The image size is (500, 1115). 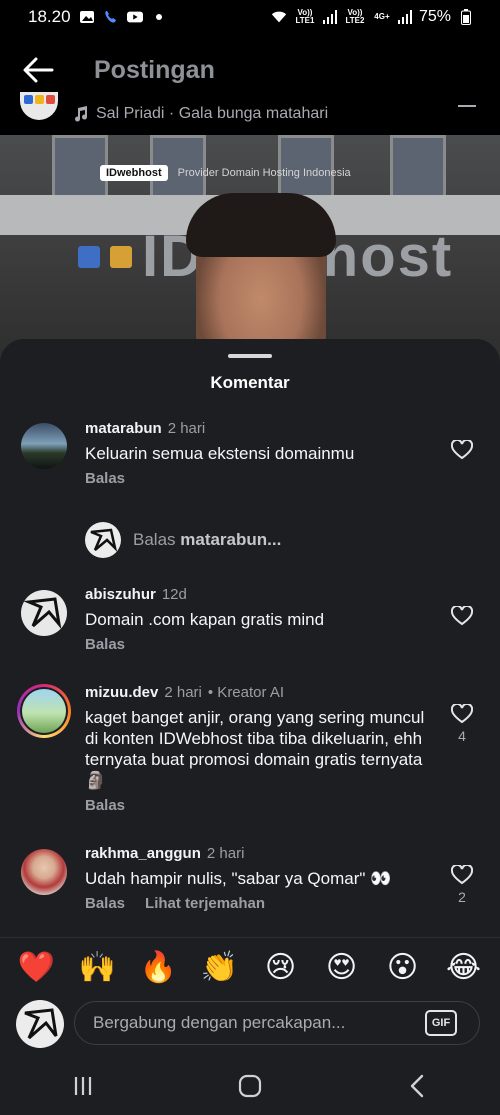 What do you see at coordinates (264, 173) in the screenshot?
I see `brand-tagline: Provider Domain Hosting Indonesia` at bounding box center [264, 173].